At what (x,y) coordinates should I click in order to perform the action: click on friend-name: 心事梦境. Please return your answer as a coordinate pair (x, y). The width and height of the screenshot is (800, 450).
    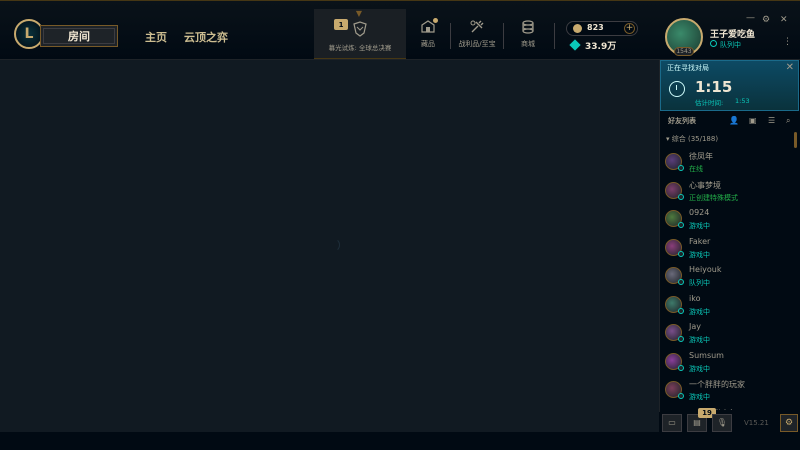
    Looking at the image, I should click on (705, 185).